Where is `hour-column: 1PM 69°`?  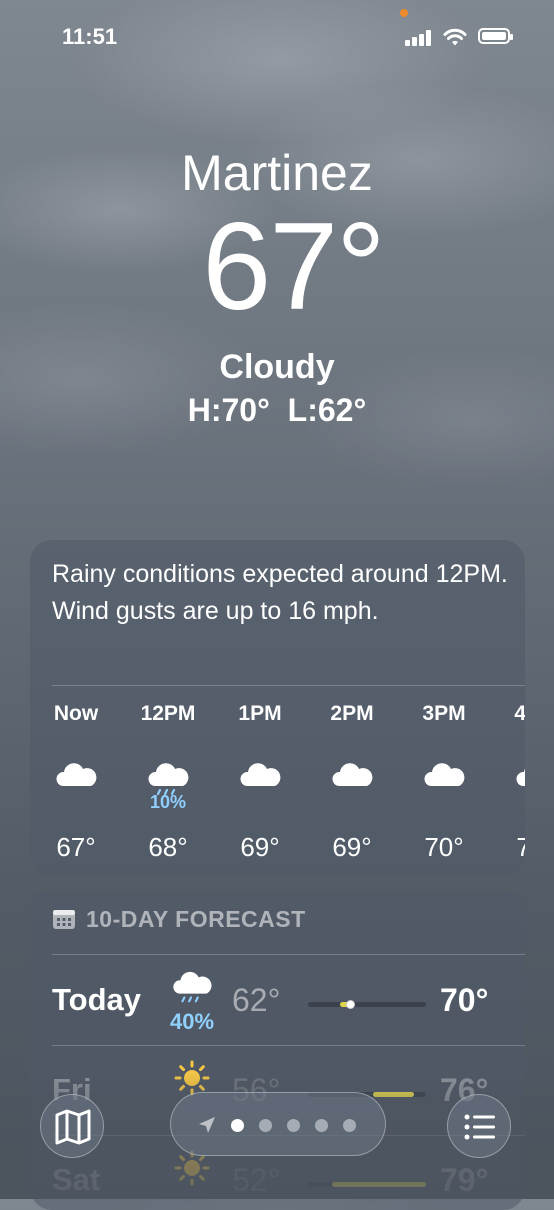 hour-column: 1PM 69° is located at coordinates (260, 782).